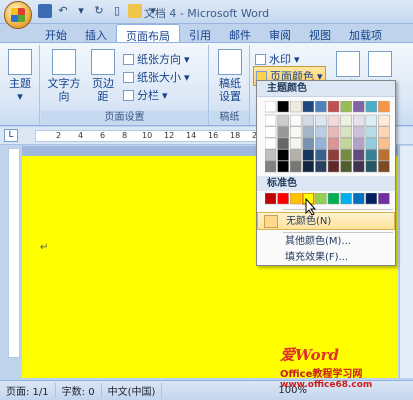 Image resolution: width=413 pixels, height=400 pixels. Describe the element at coordinates (292, 390) in the screenshot. I see `zoom-level: 100%` at that location.